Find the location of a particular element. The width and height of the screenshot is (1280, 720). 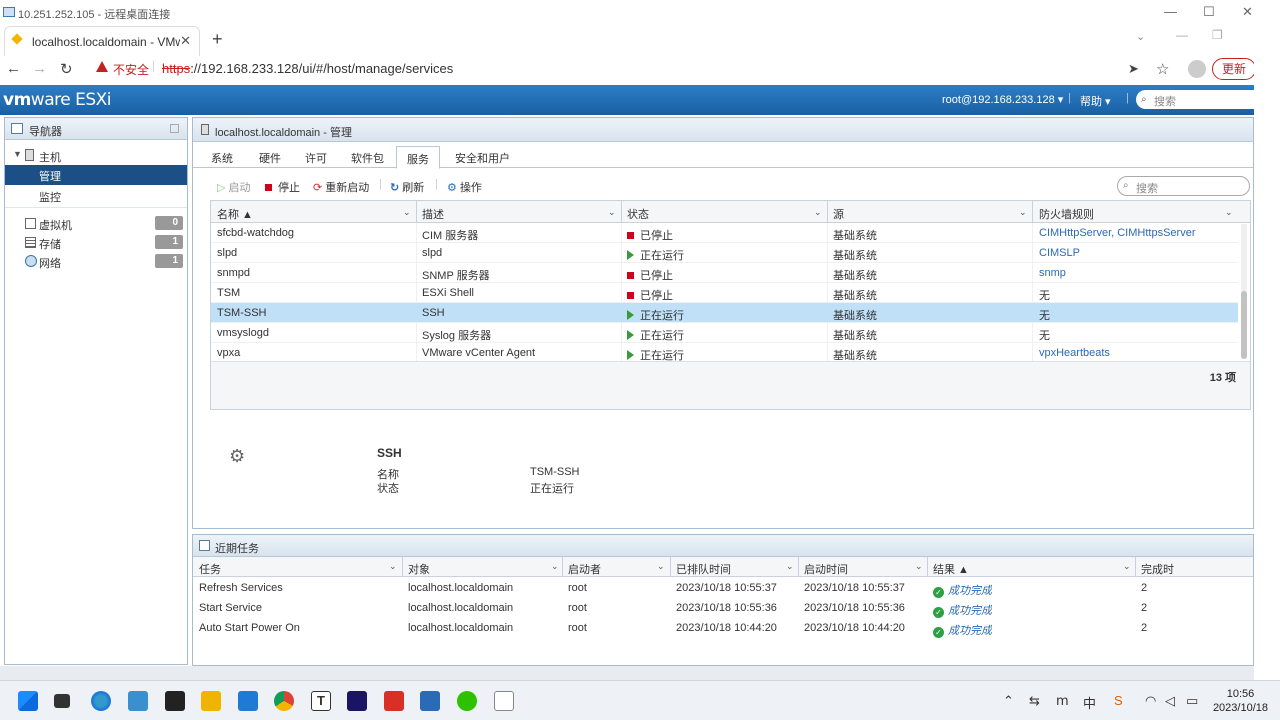

rdp-taskbar-icon is located at coordinates (430, 701).